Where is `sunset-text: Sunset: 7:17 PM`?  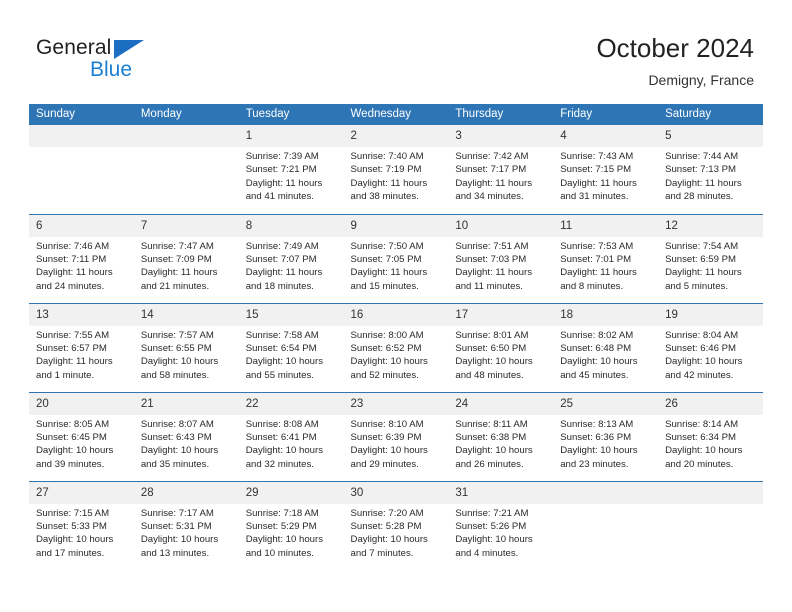 sunset-text: Sunset: 7:17 PM is located at coordinates (491, 170).